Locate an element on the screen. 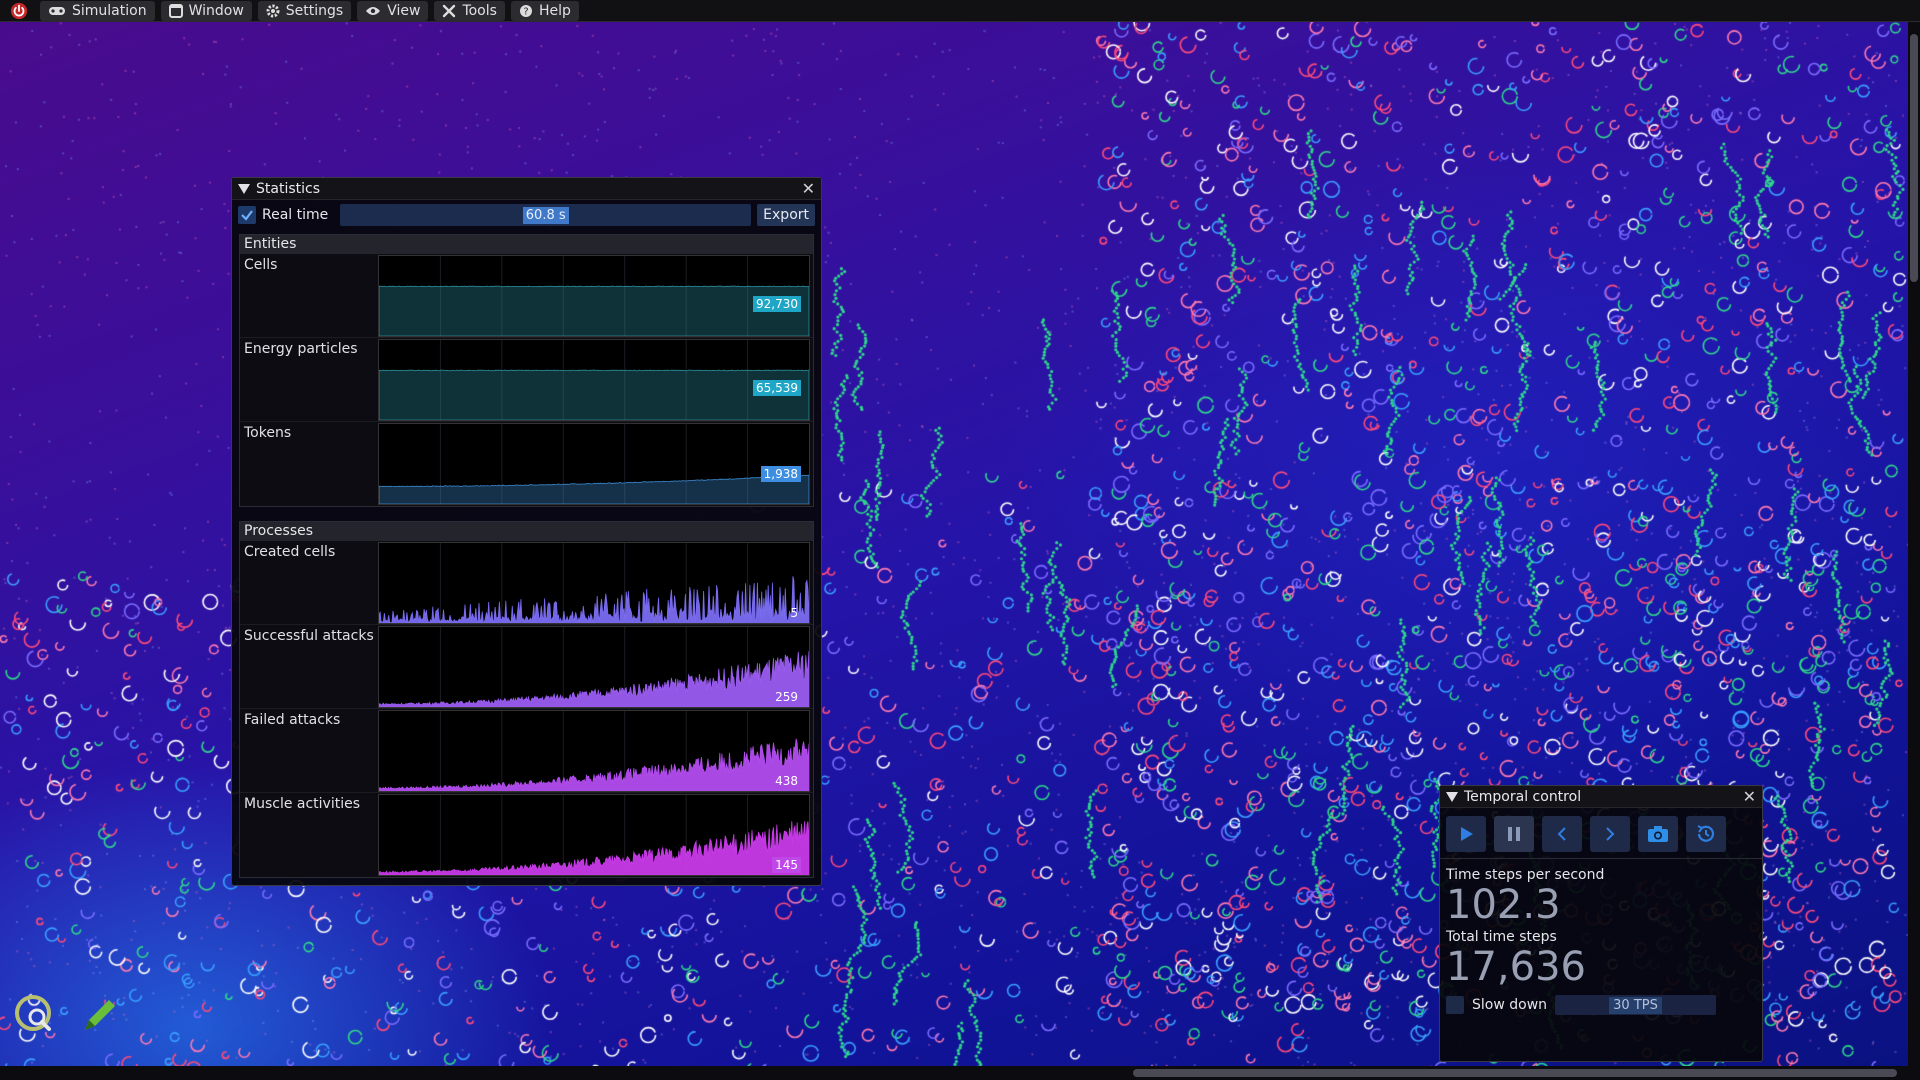 This screenshot has width=1920, height=1080. inspect-tool-button is located at coordinates (36, 1016).